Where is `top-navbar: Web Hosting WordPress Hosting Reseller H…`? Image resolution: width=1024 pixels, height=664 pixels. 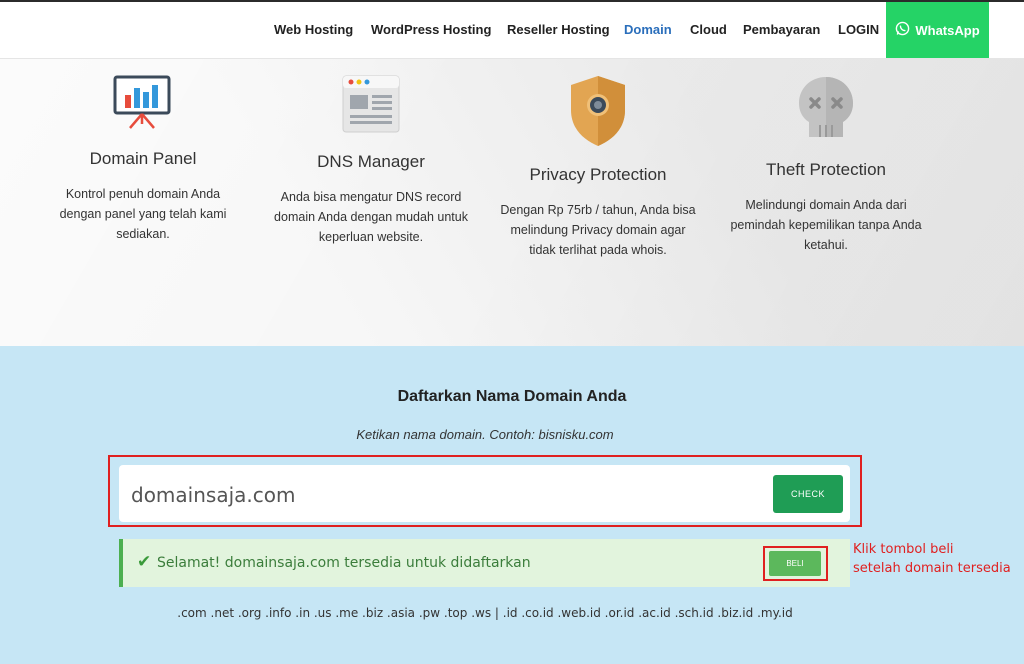 top-navbar: Web Hosting WordPress Hosting Reseller H… is located at coordinates (512, 30).